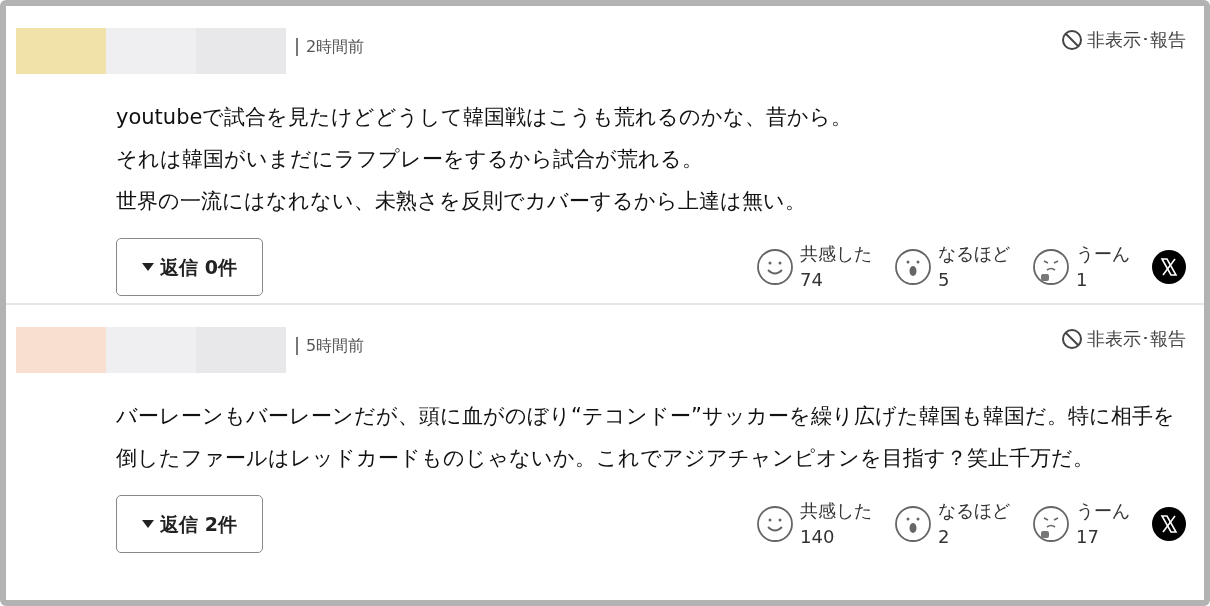 This screenshot has height=606, width=1210. I want to click on reaction-label: 共感した 74, so click(836, 267).